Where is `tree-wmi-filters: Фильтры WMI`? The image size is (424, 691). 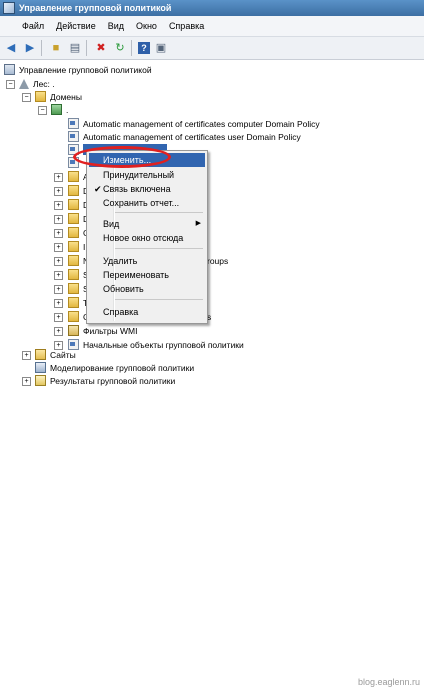 tree-wmi-filters: Фильтры WMI is located at coordinates (103, 330).